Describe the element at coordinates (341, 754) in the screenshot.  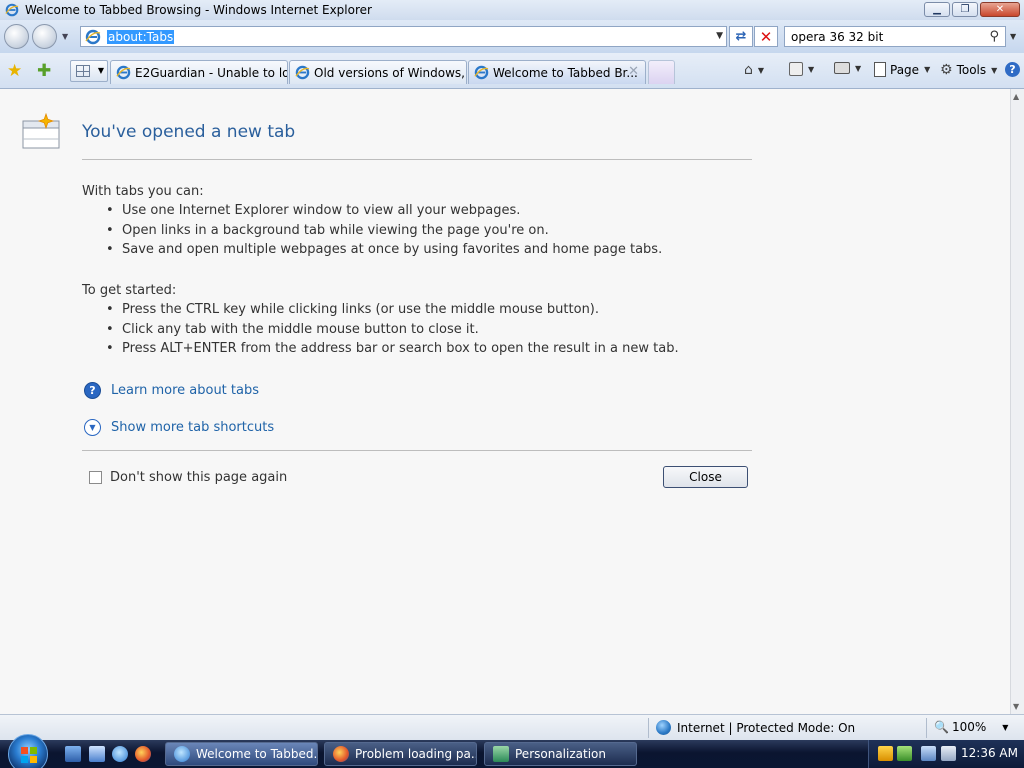
I see `firefox-icon` at that location.